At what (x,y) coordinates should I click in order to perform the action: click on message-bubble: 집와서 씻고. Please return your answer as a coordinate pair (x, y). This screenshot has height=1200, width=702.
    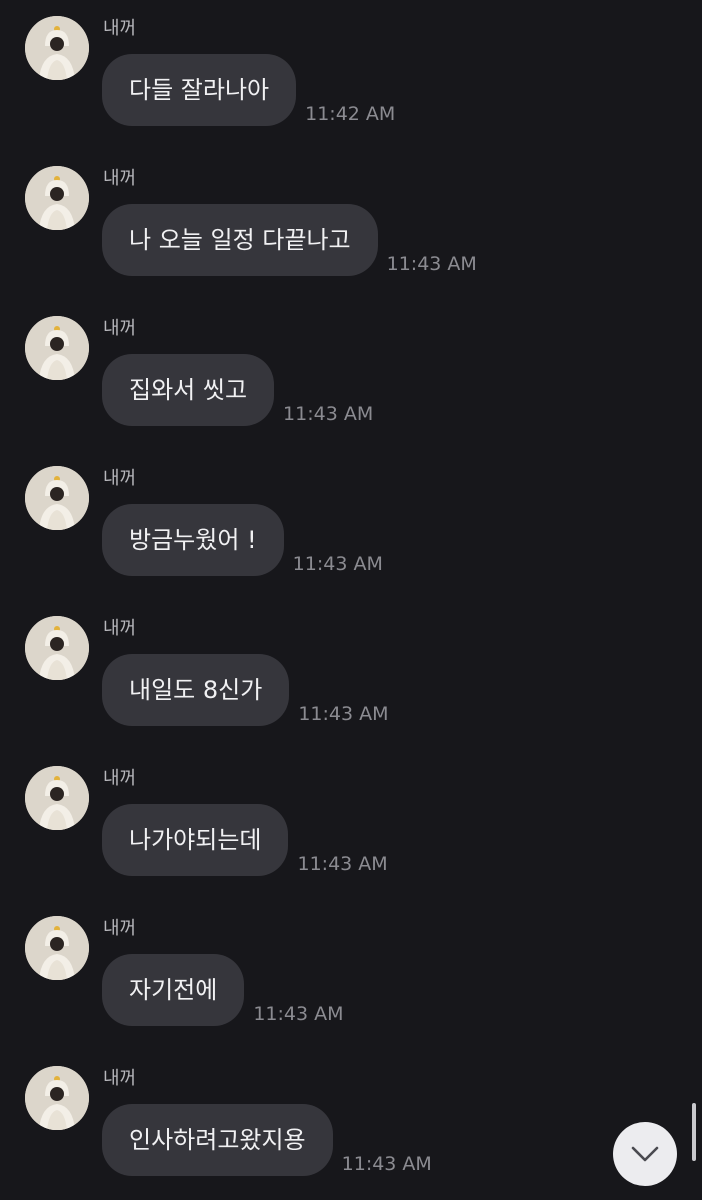
    Looking at the image, I should click on (188, 390).